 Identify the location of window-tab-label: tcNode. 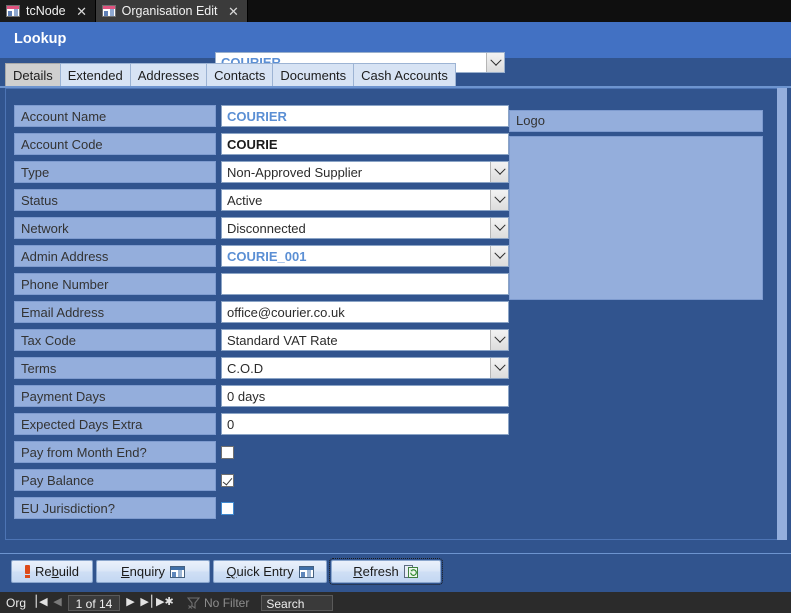
(46, 11).